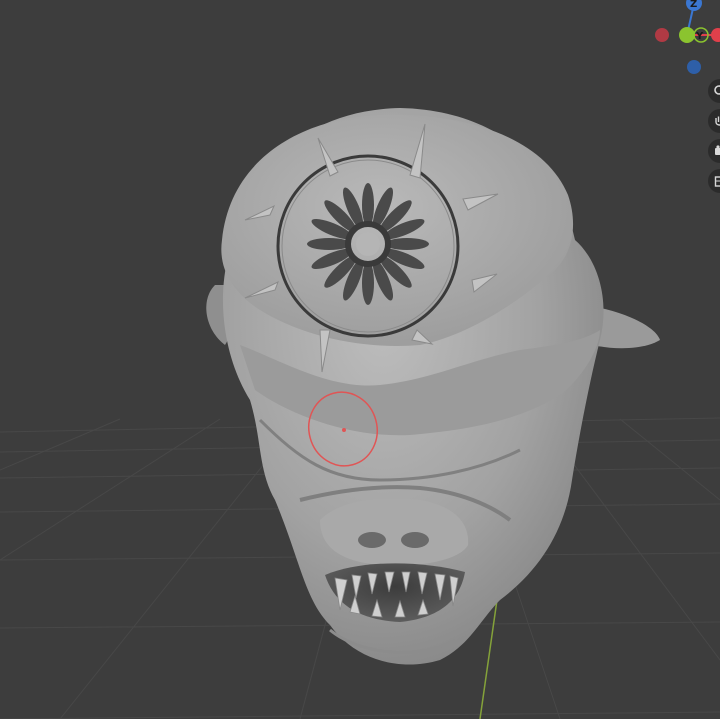 The width and height of the screenshot is (720, 719). What do you see at coordinates (717, 121) in the screenshot?
I see `pan-hand-icon` at bounding box center [717, 121].